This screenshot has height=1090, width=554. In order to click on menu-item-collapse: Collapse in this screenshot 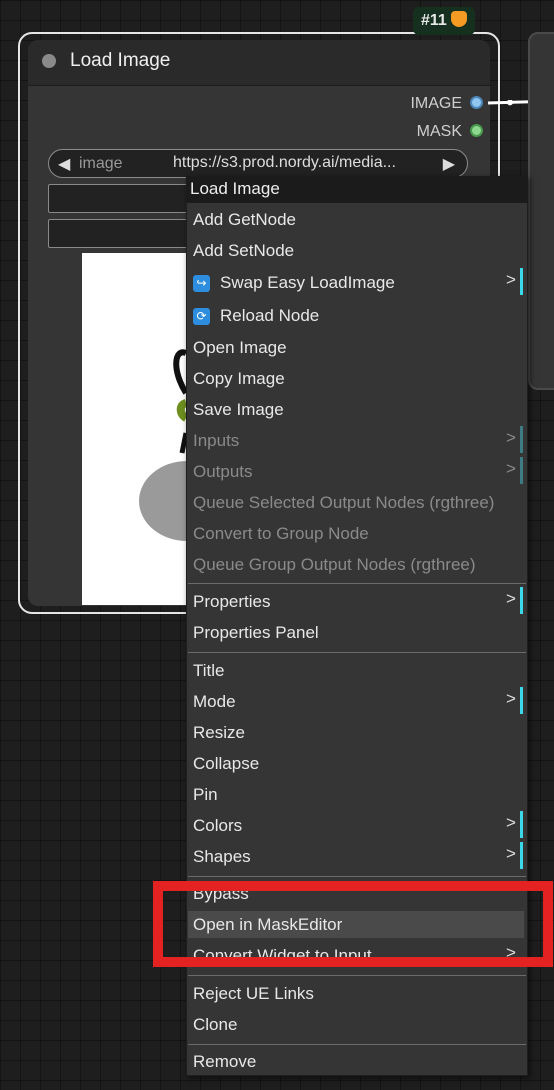, I will do `click(226, 764)`.